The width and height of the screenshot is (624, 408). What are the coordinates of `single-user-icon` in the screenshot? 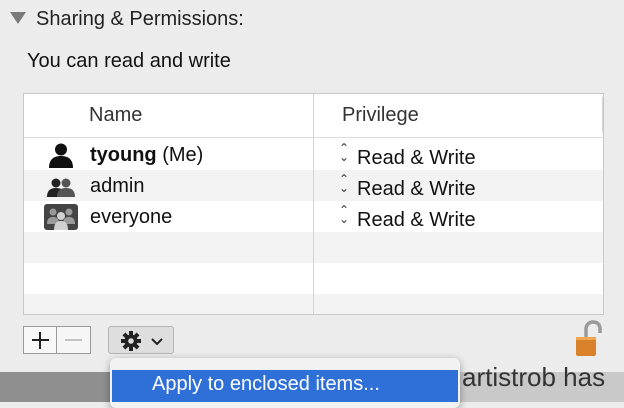 It's located at (61, 155).